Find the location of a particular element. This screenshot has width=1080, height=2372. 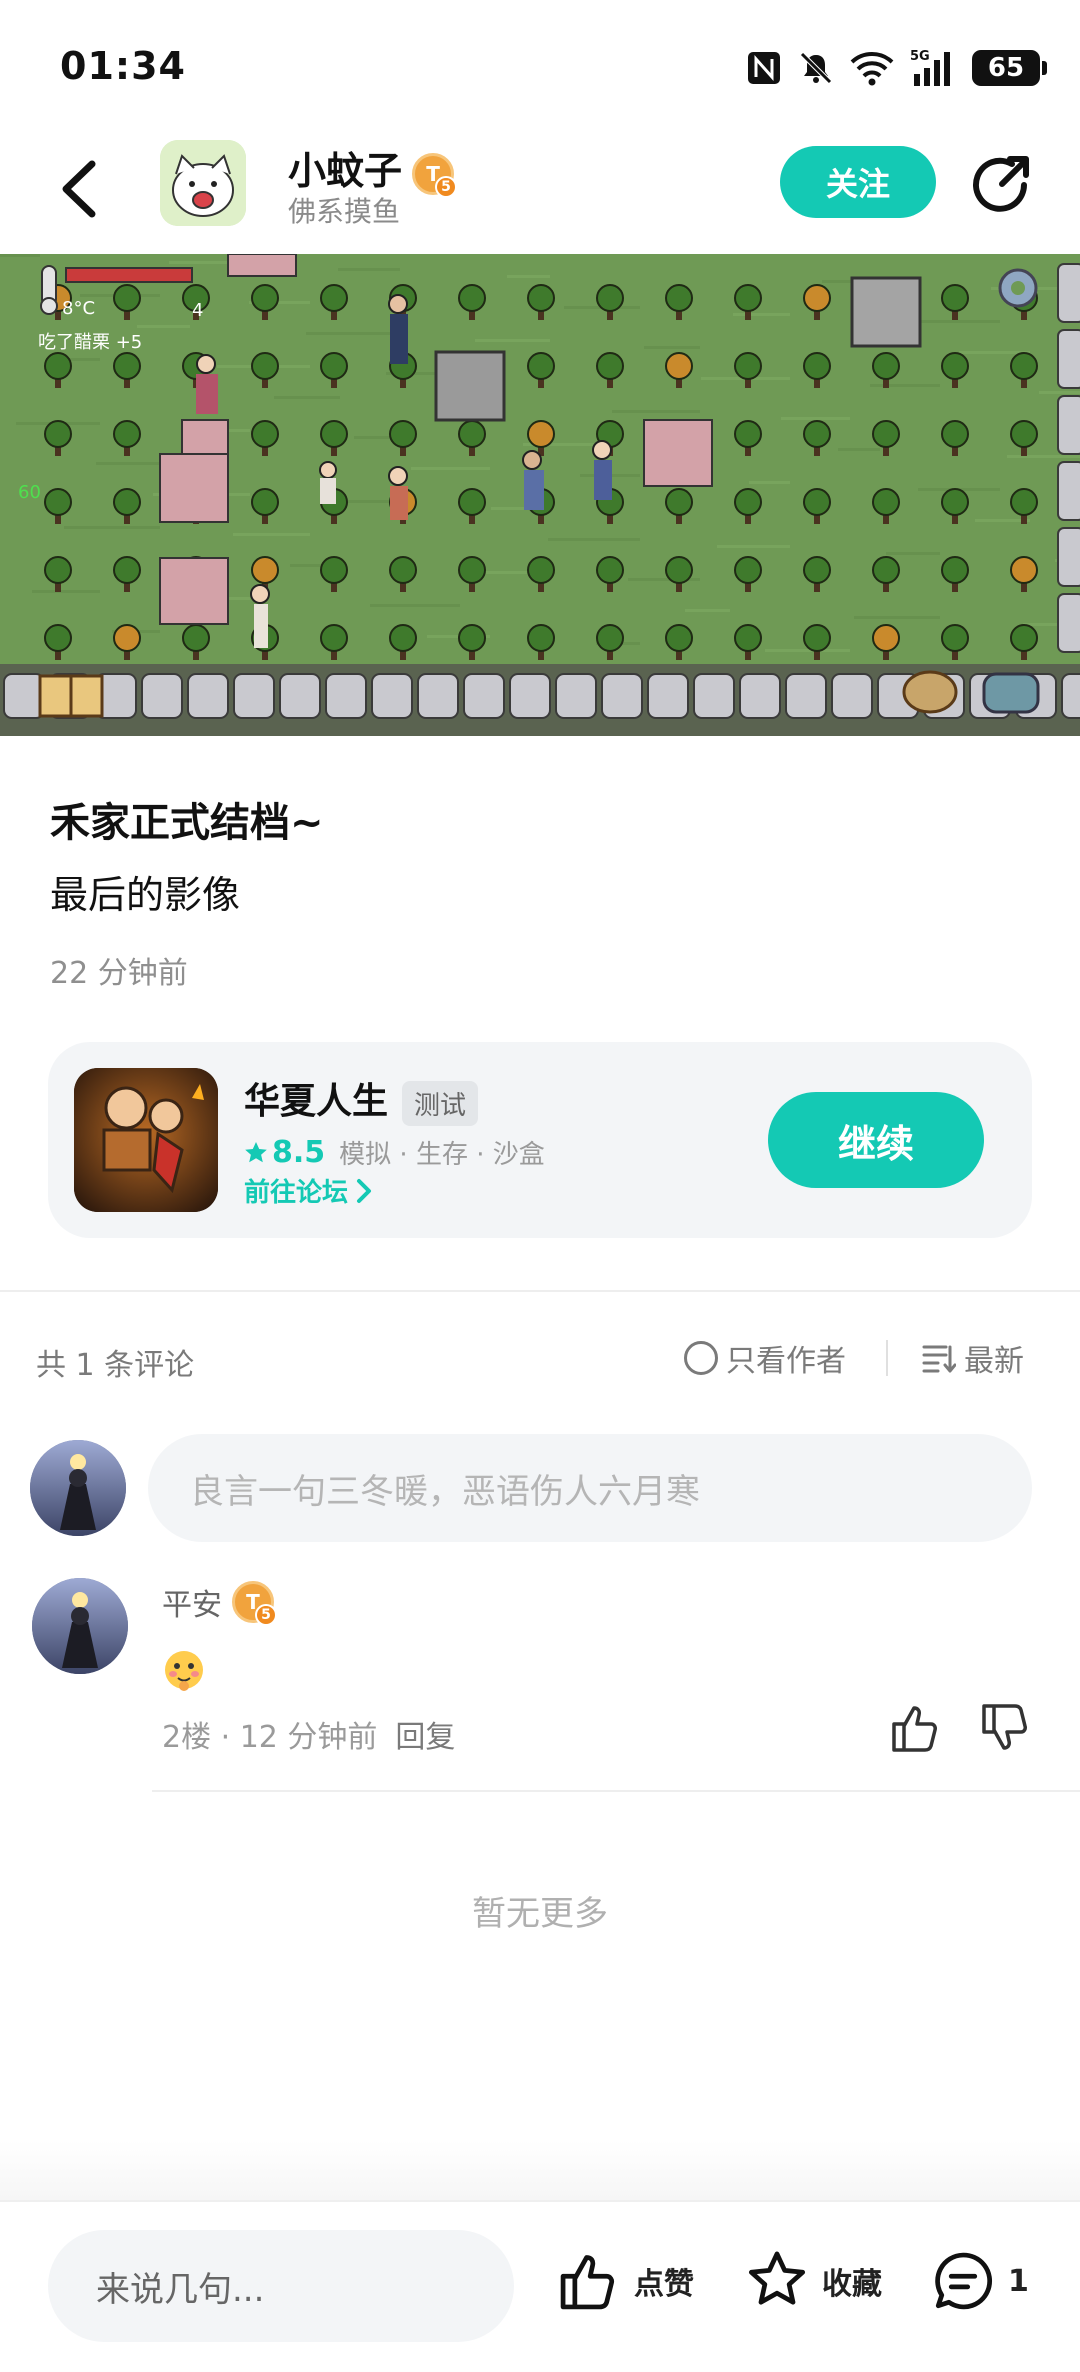

svg-text: 5G is located at coordinates (920, 56).